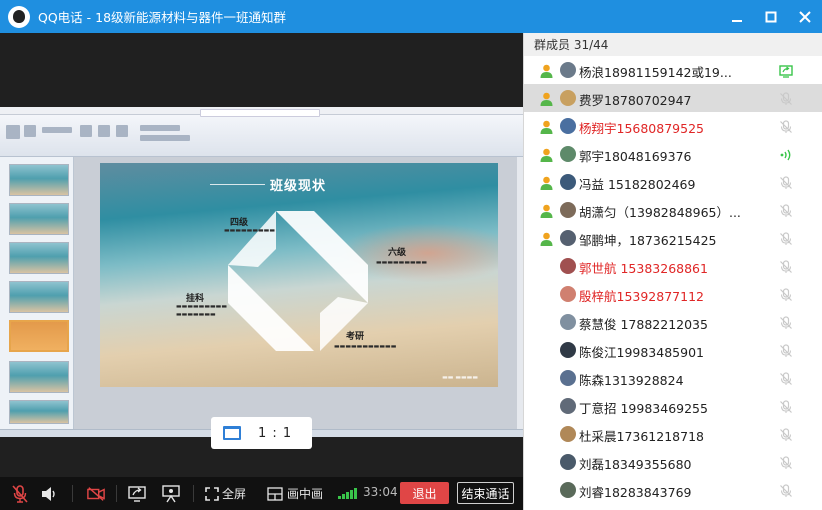 This screenshot has height=510, width=822. I want to click on speaker-button, so click(49, 494).